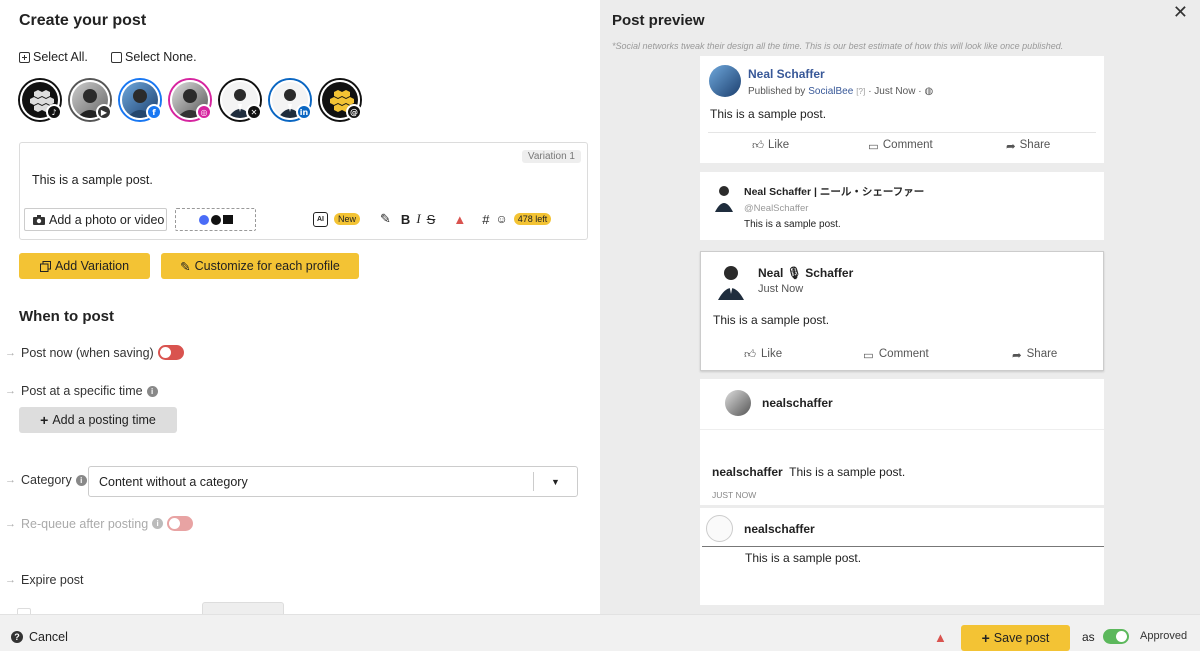 This screenshot has width=1200, height=651. Describe the element at coordinates (52, 580) in the screenshot. I see `expire-label: Expire post` at that location.